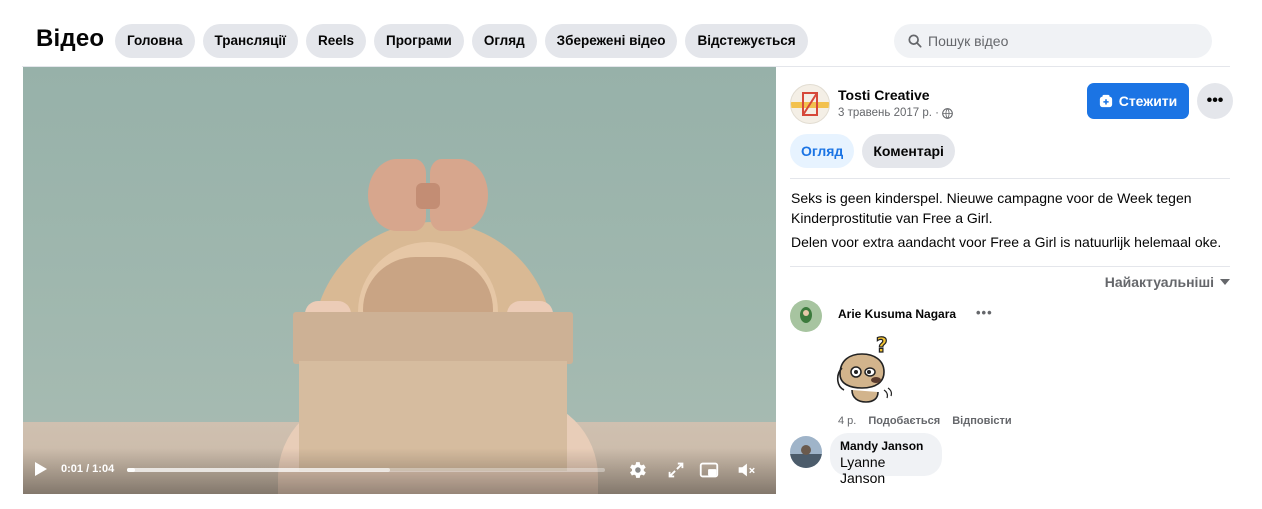 This screenshot has height=509, width=1262. What do you see at coordinates (418, 41) in the screenshot?
I see `tab-shows: Програми` at bounding box center [418, 41].